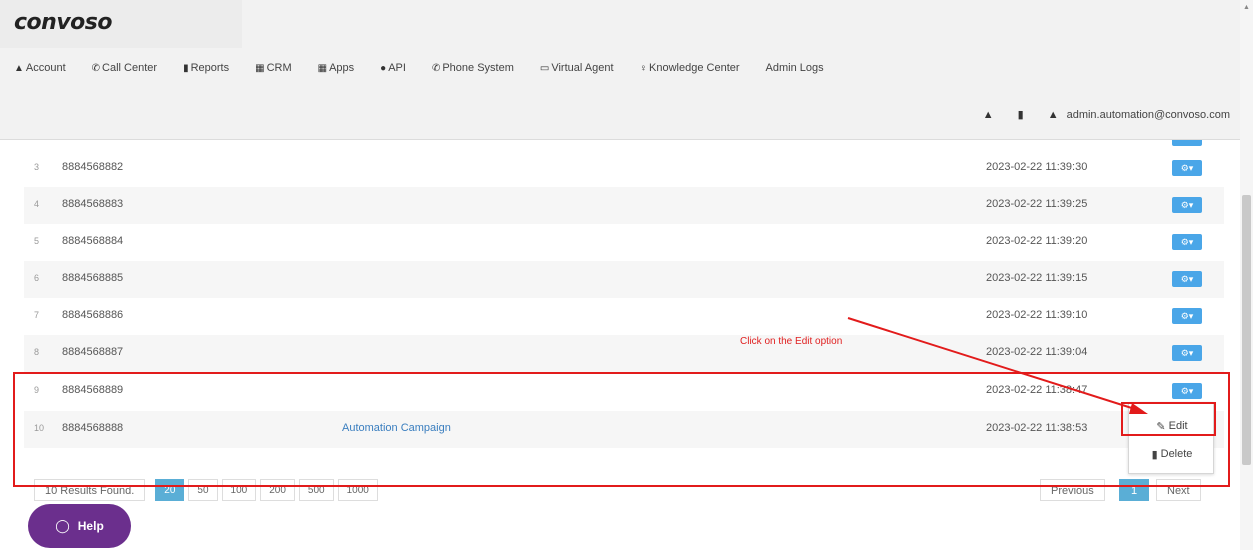 The height and width of the screenshot is (550, 1253). I want to click on annotation-text: Click on the Edit option, so click(791, 341).